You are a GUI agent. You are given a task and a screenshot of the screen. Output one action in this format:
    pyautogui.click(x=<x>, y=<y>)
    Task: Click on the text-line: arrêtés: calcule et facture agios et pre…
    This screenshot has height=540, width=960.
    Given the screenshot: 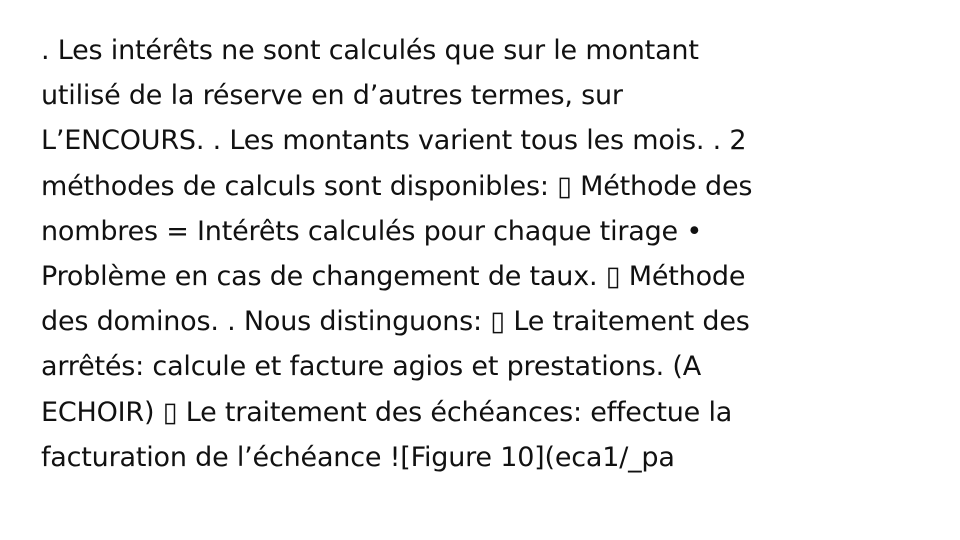 What is the action you would take?
    pyautogui.click(x=371, y=367)
    